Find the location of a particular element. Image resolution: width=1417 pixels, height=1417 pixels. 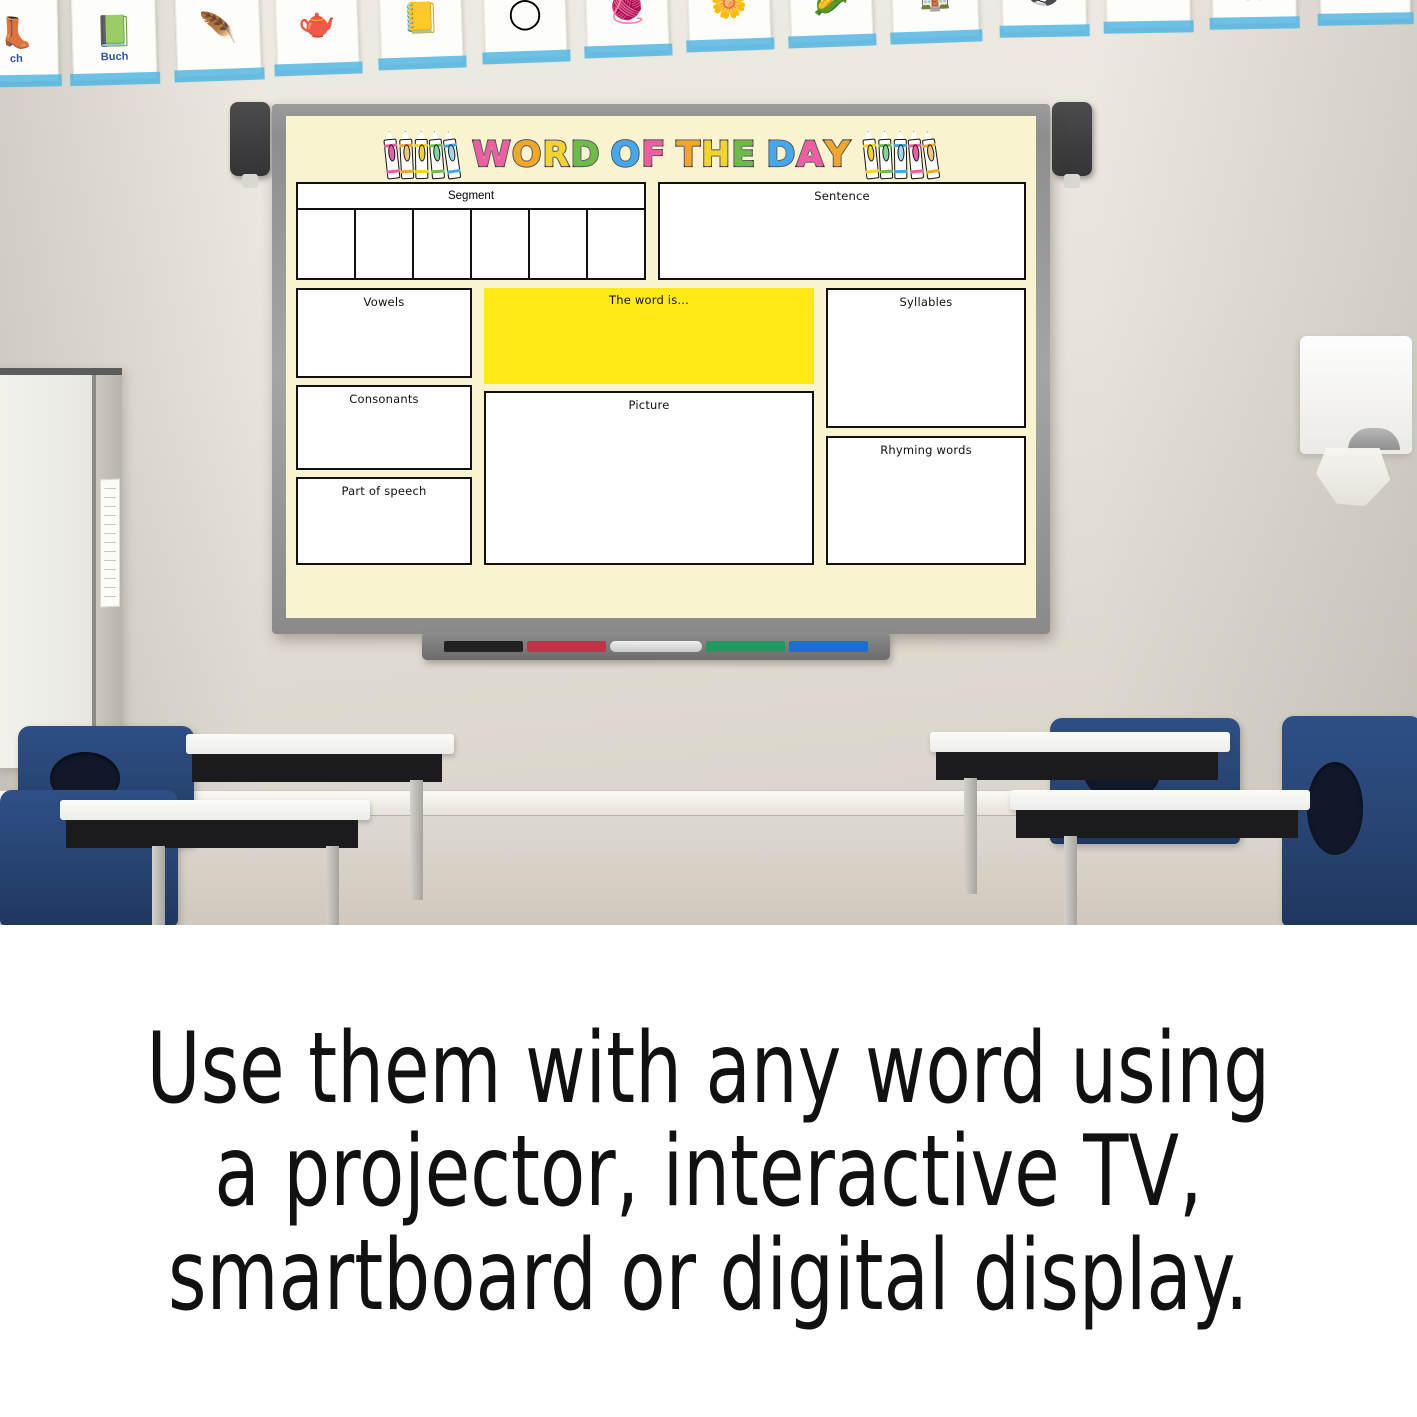

caption-line-3: smartboard or digital display. is located at coordinates (708, 1275).